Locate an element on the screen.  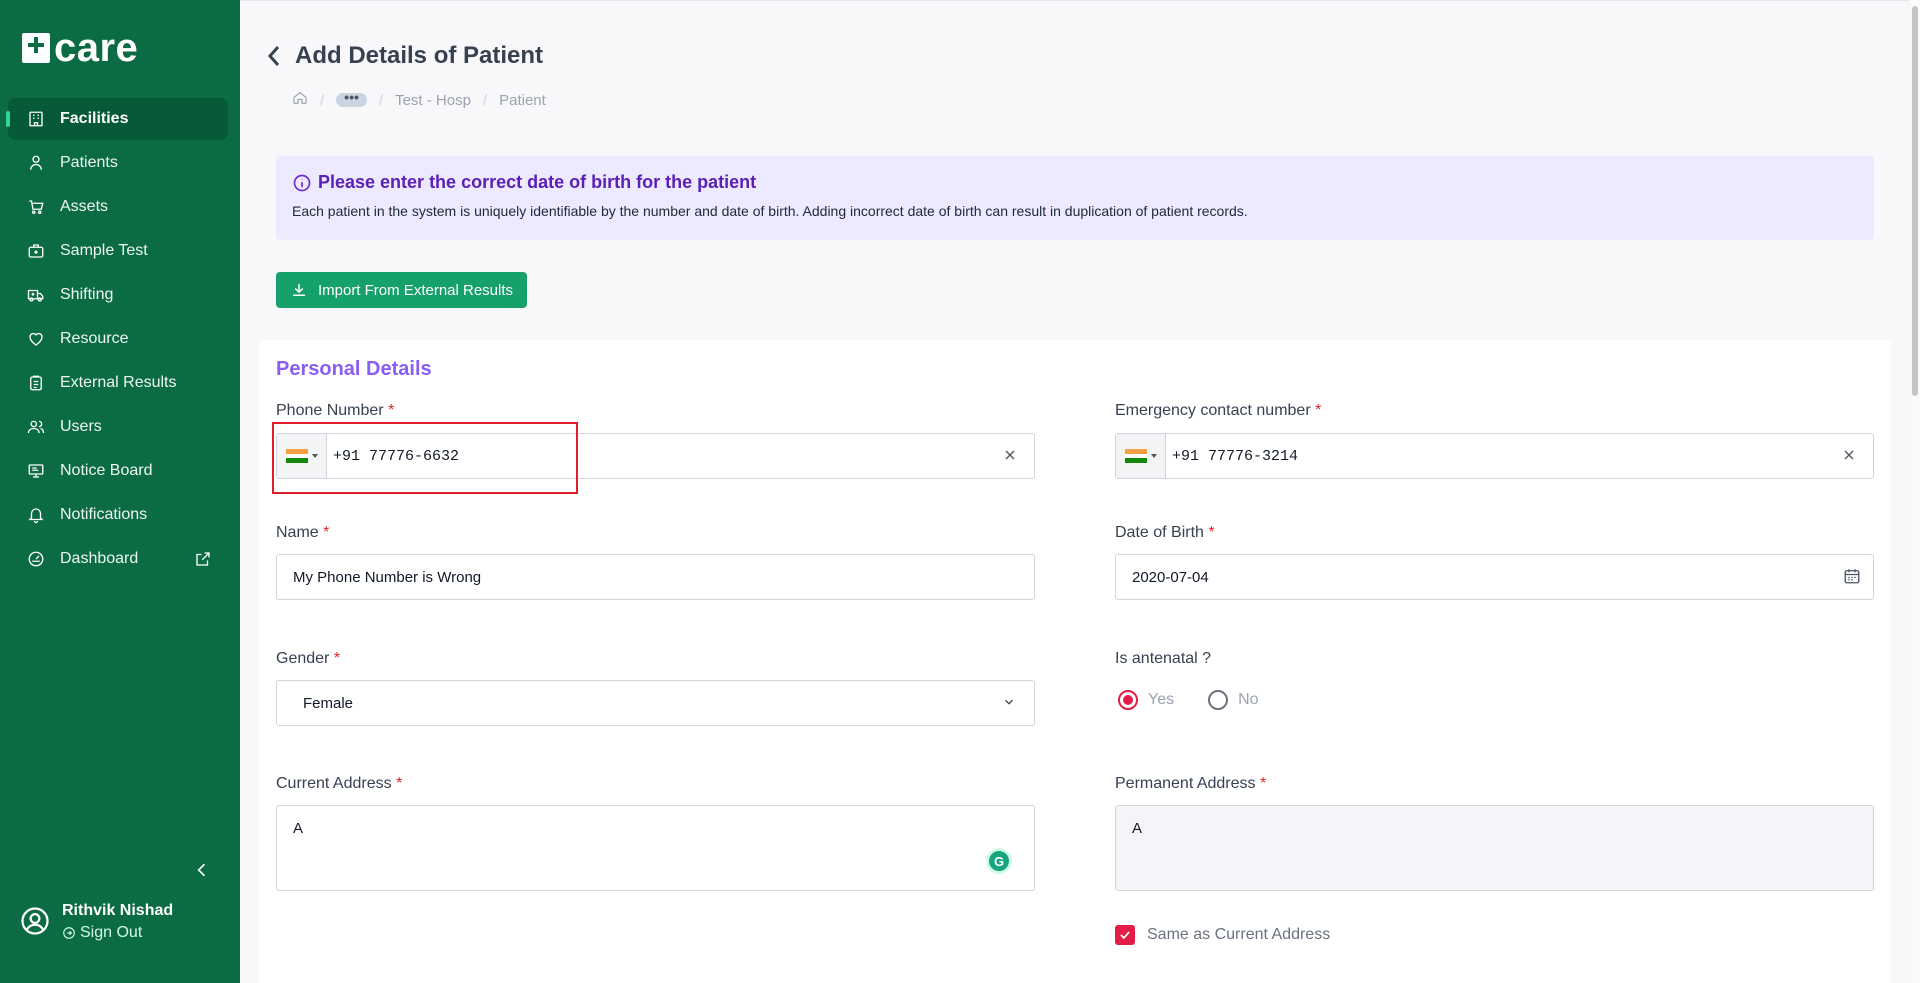
same-as-current-row: Same as Current Address is located at coordinates (1222, 935).